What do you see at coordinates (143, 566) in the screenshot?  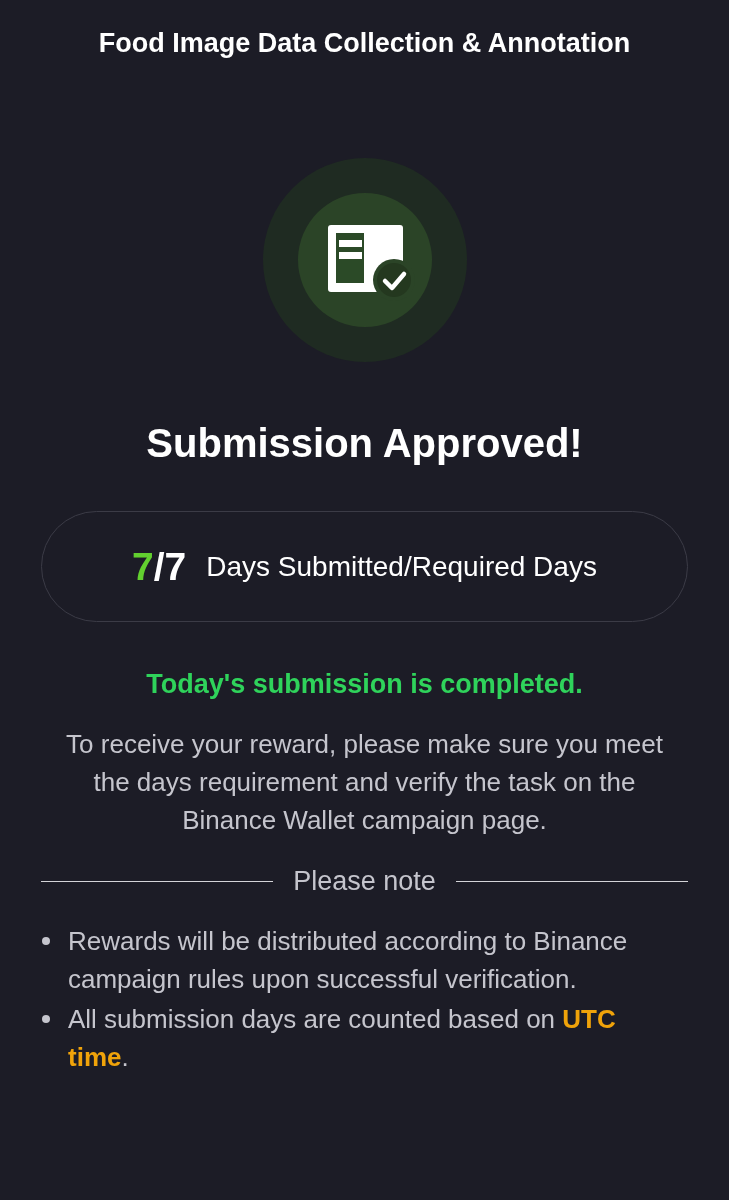 I see `submitted-days-count: 7` at bounding box center [143, 566].